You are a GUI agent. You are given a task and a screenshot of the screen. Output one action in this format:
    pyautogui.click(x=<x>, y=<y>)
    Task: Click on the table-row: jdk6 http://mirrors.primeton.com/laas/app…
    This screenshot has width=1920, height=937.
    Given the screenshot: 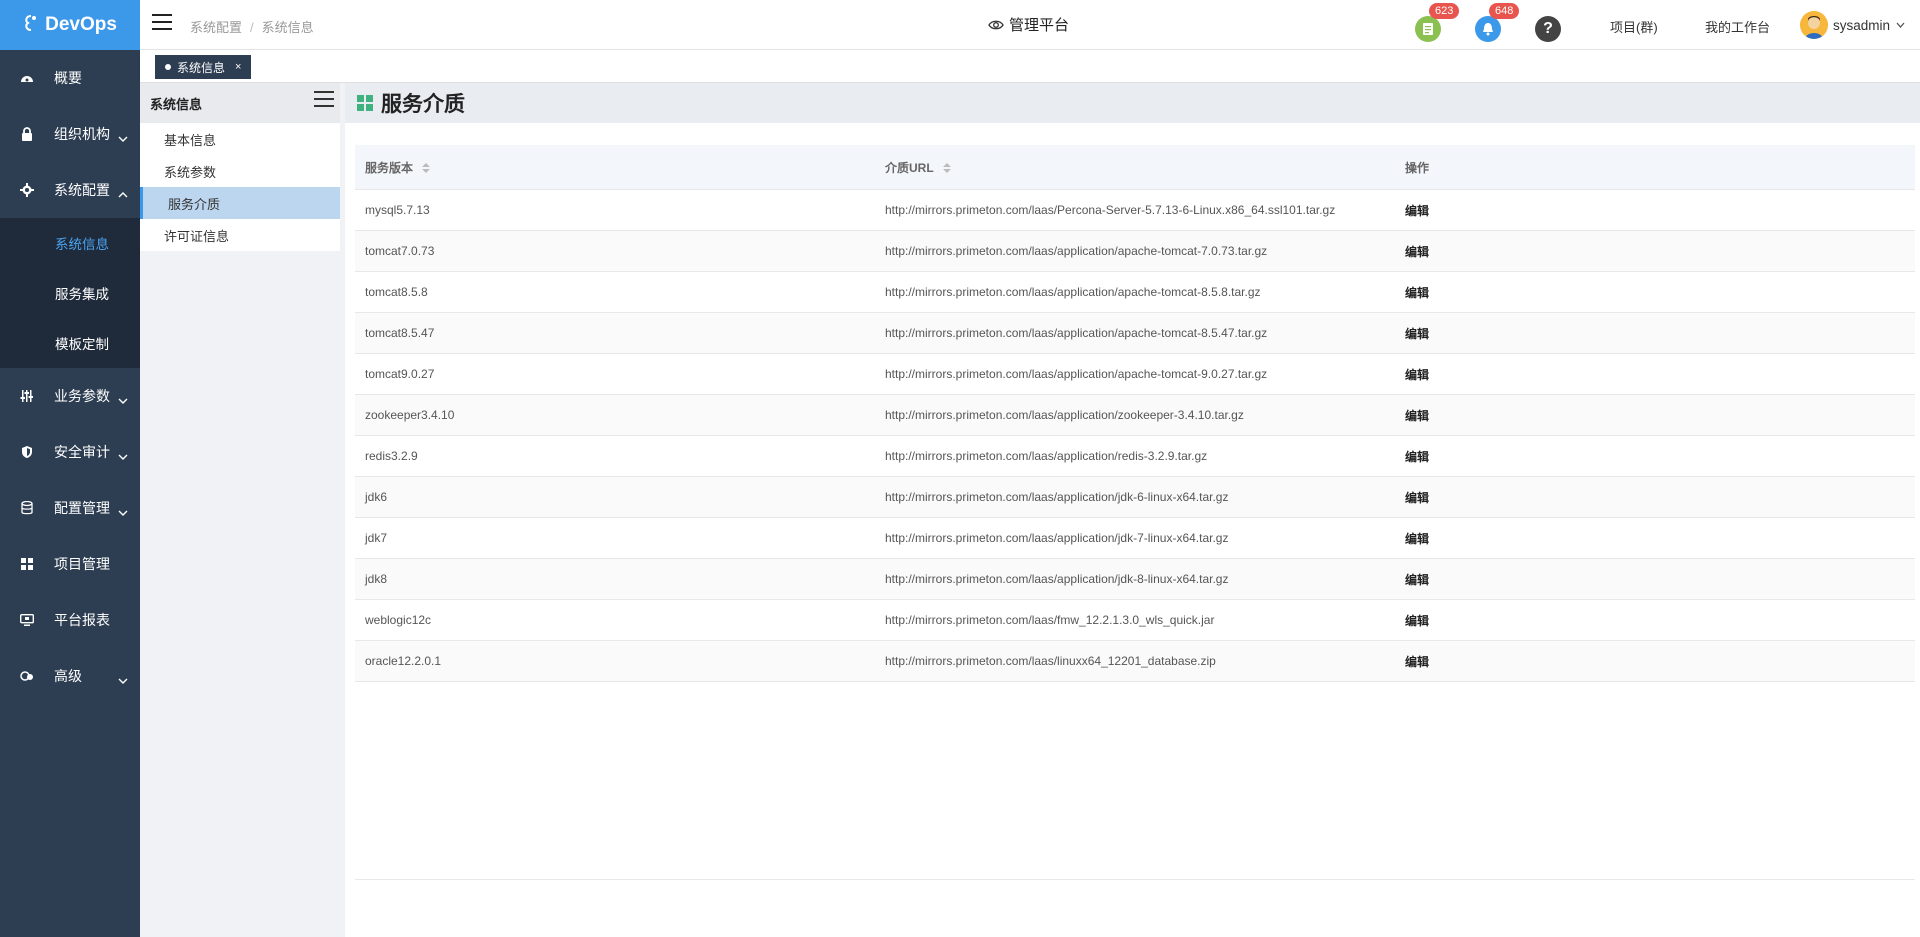 What is the action you would take?
    pyautogui.click(x=1135, y=497)
    